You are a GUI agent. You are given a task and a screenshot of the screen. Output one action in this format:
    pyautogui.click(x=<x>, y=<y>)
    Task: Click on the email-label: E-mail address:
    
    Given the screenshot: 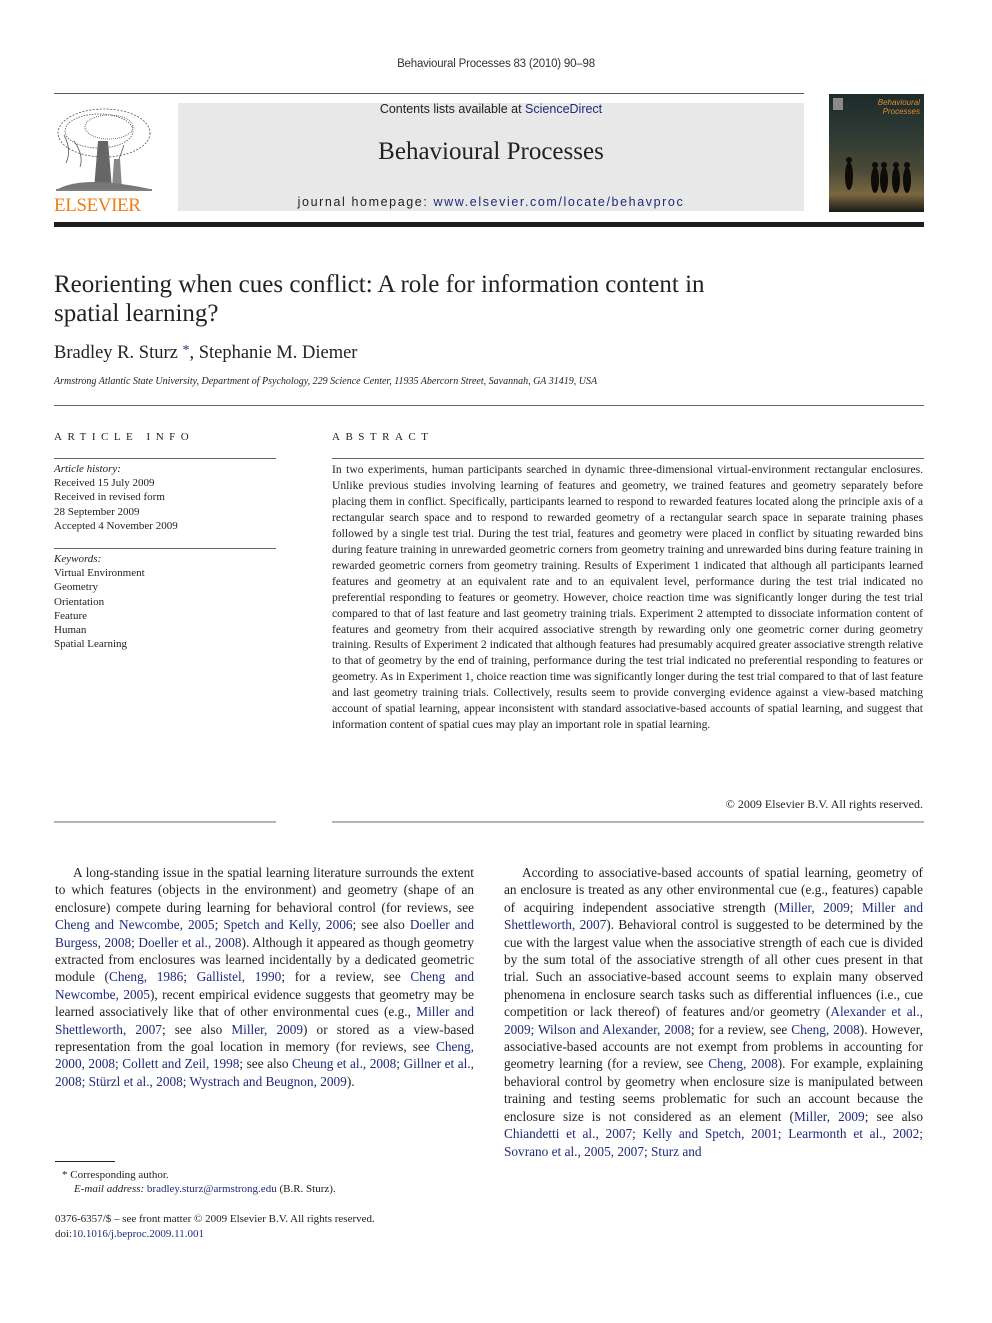 What is the action you would take?
    pyautogui.click(x=110, y=1189)
    